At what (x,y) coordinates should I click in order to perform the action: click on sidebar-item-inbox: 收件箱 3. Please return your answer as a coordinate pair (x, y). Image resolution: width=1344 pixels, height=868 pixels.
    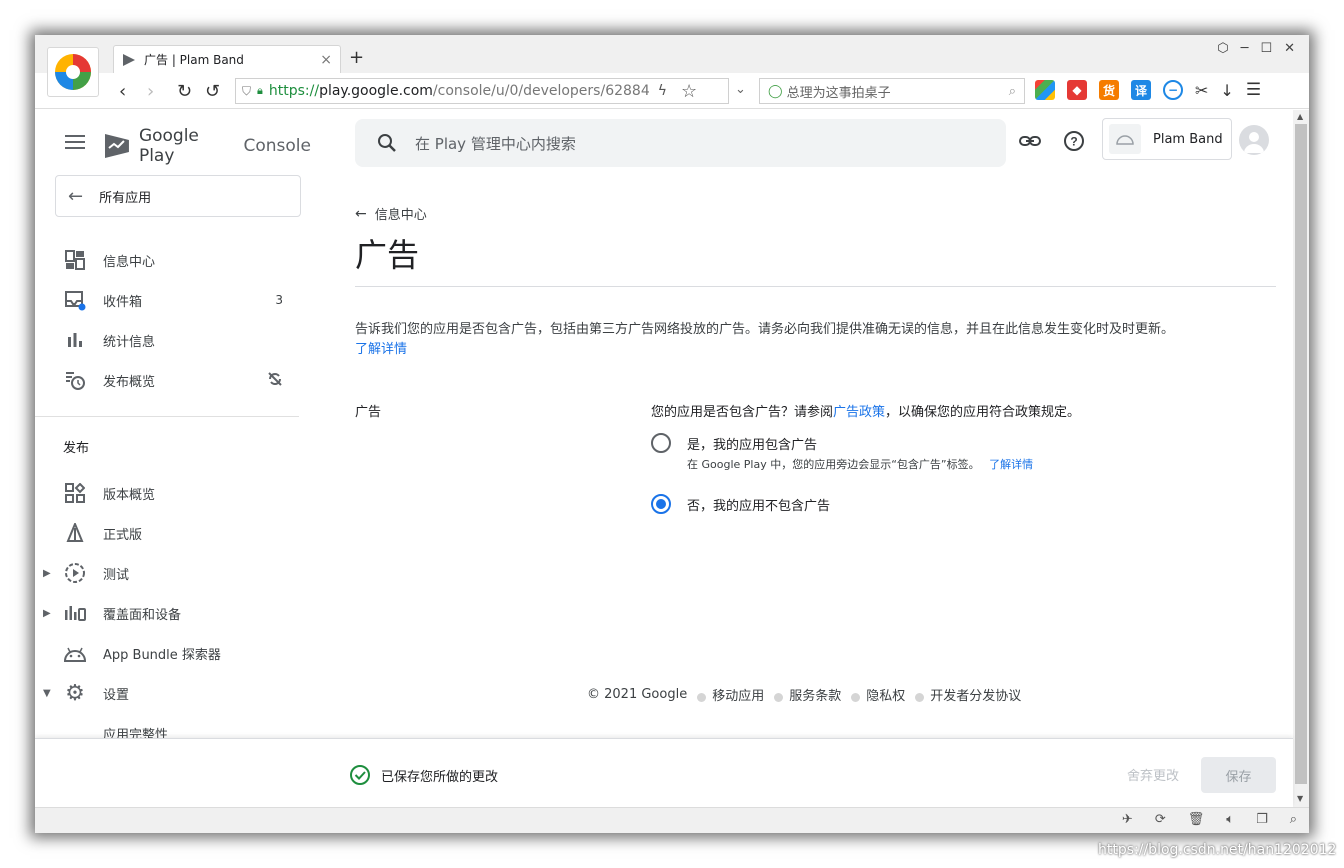
    Looking at the image, I should click on (173, 300).